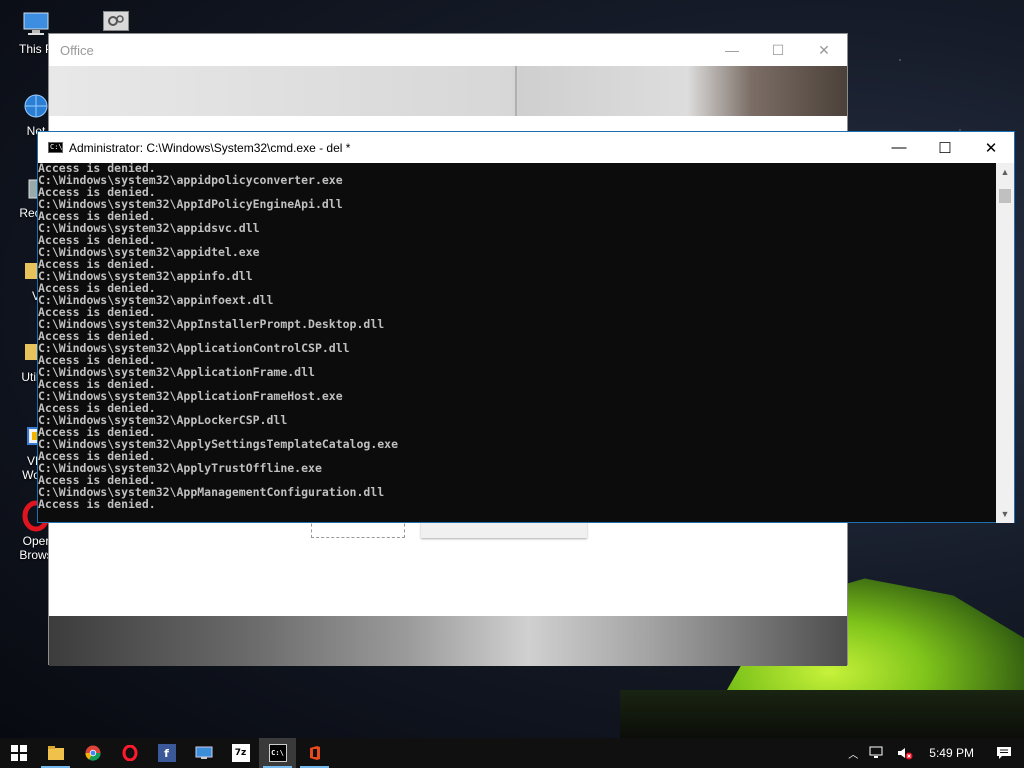 Image resolution: width=1024 pixels, height=768 pixels. I want to click on cmd-minimize-button: —, so click(899, 147).